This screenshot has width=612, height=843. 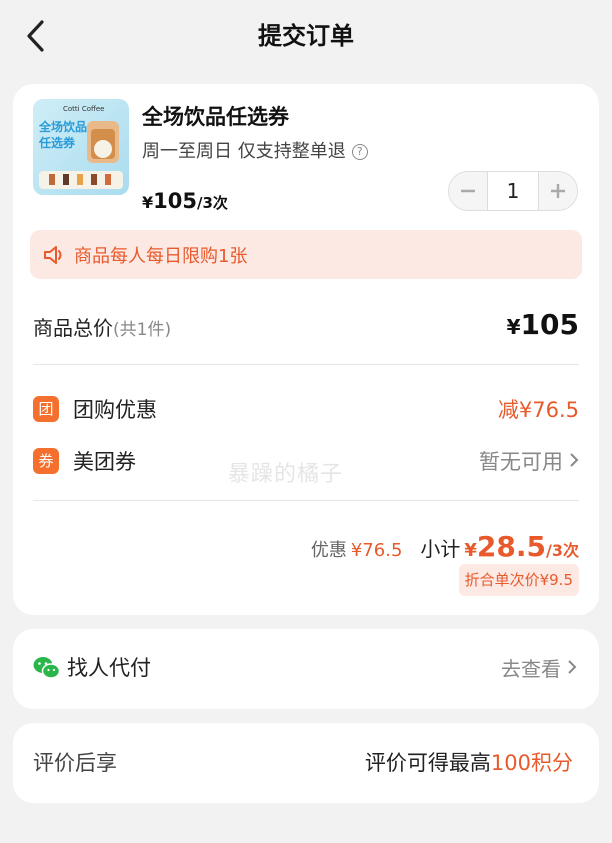 I want to click on pay-for-me-link: 去查看, so click(x=539, y=668).